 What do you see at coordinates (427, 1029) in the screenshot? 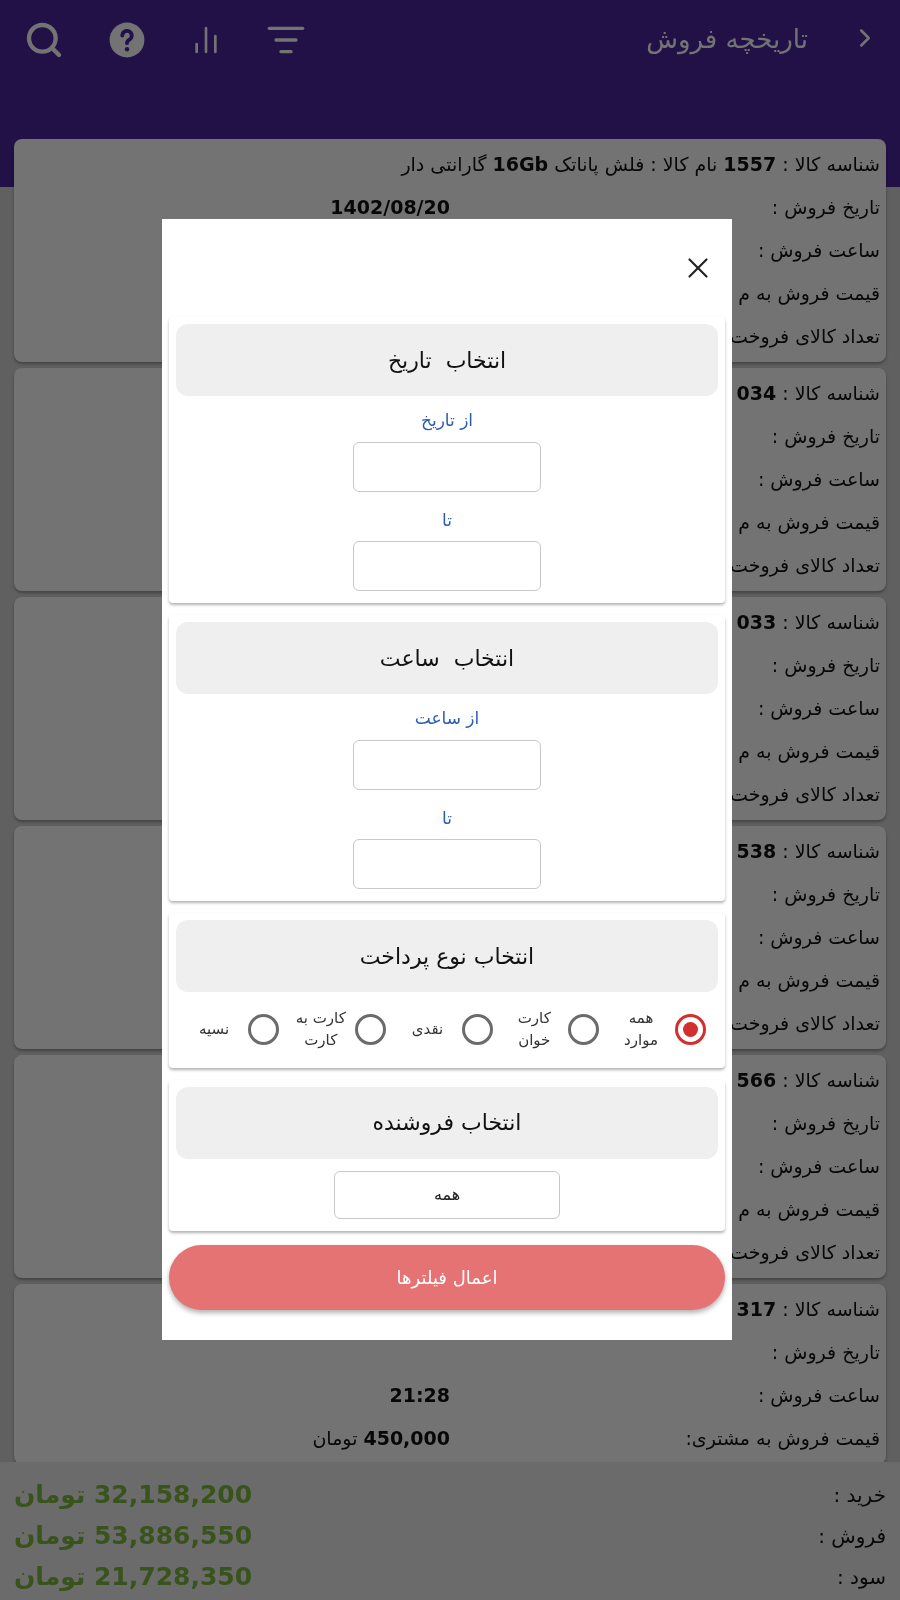
I see `radio-label: نقدی` at bounding box center [427, 1029].